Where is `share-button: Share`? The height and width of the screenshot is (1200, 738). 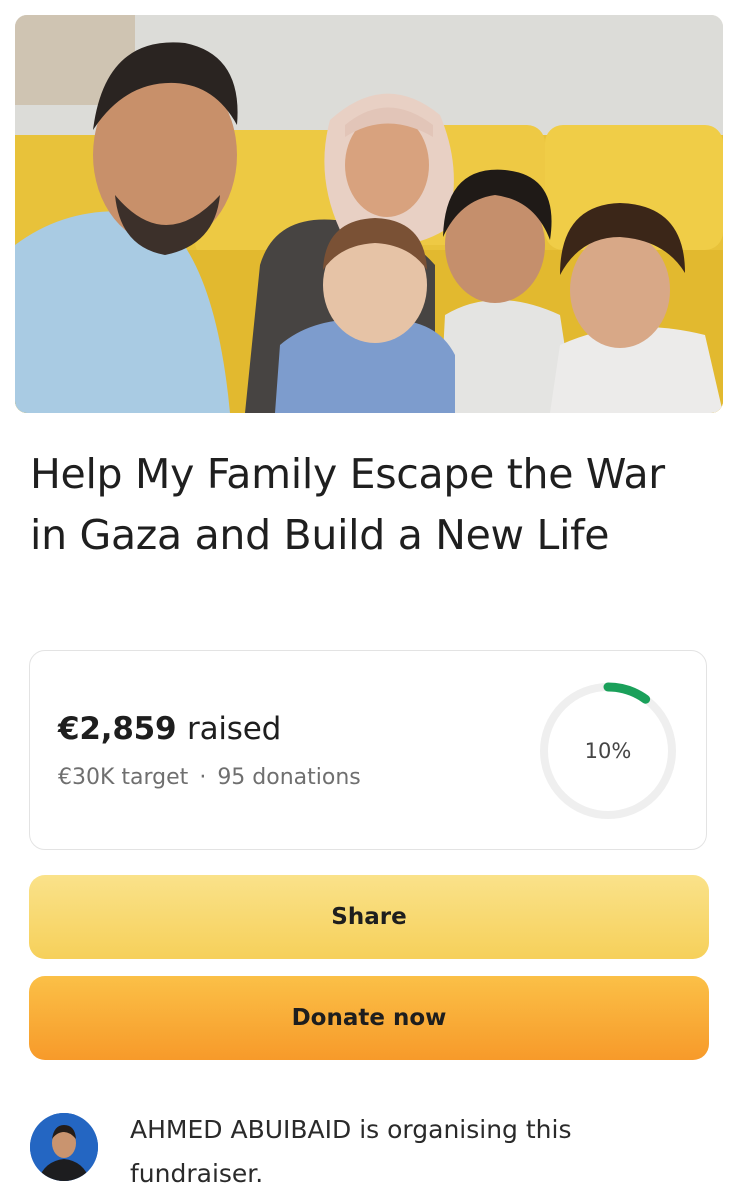 share-button: Share is located at coordinates (369, 917).